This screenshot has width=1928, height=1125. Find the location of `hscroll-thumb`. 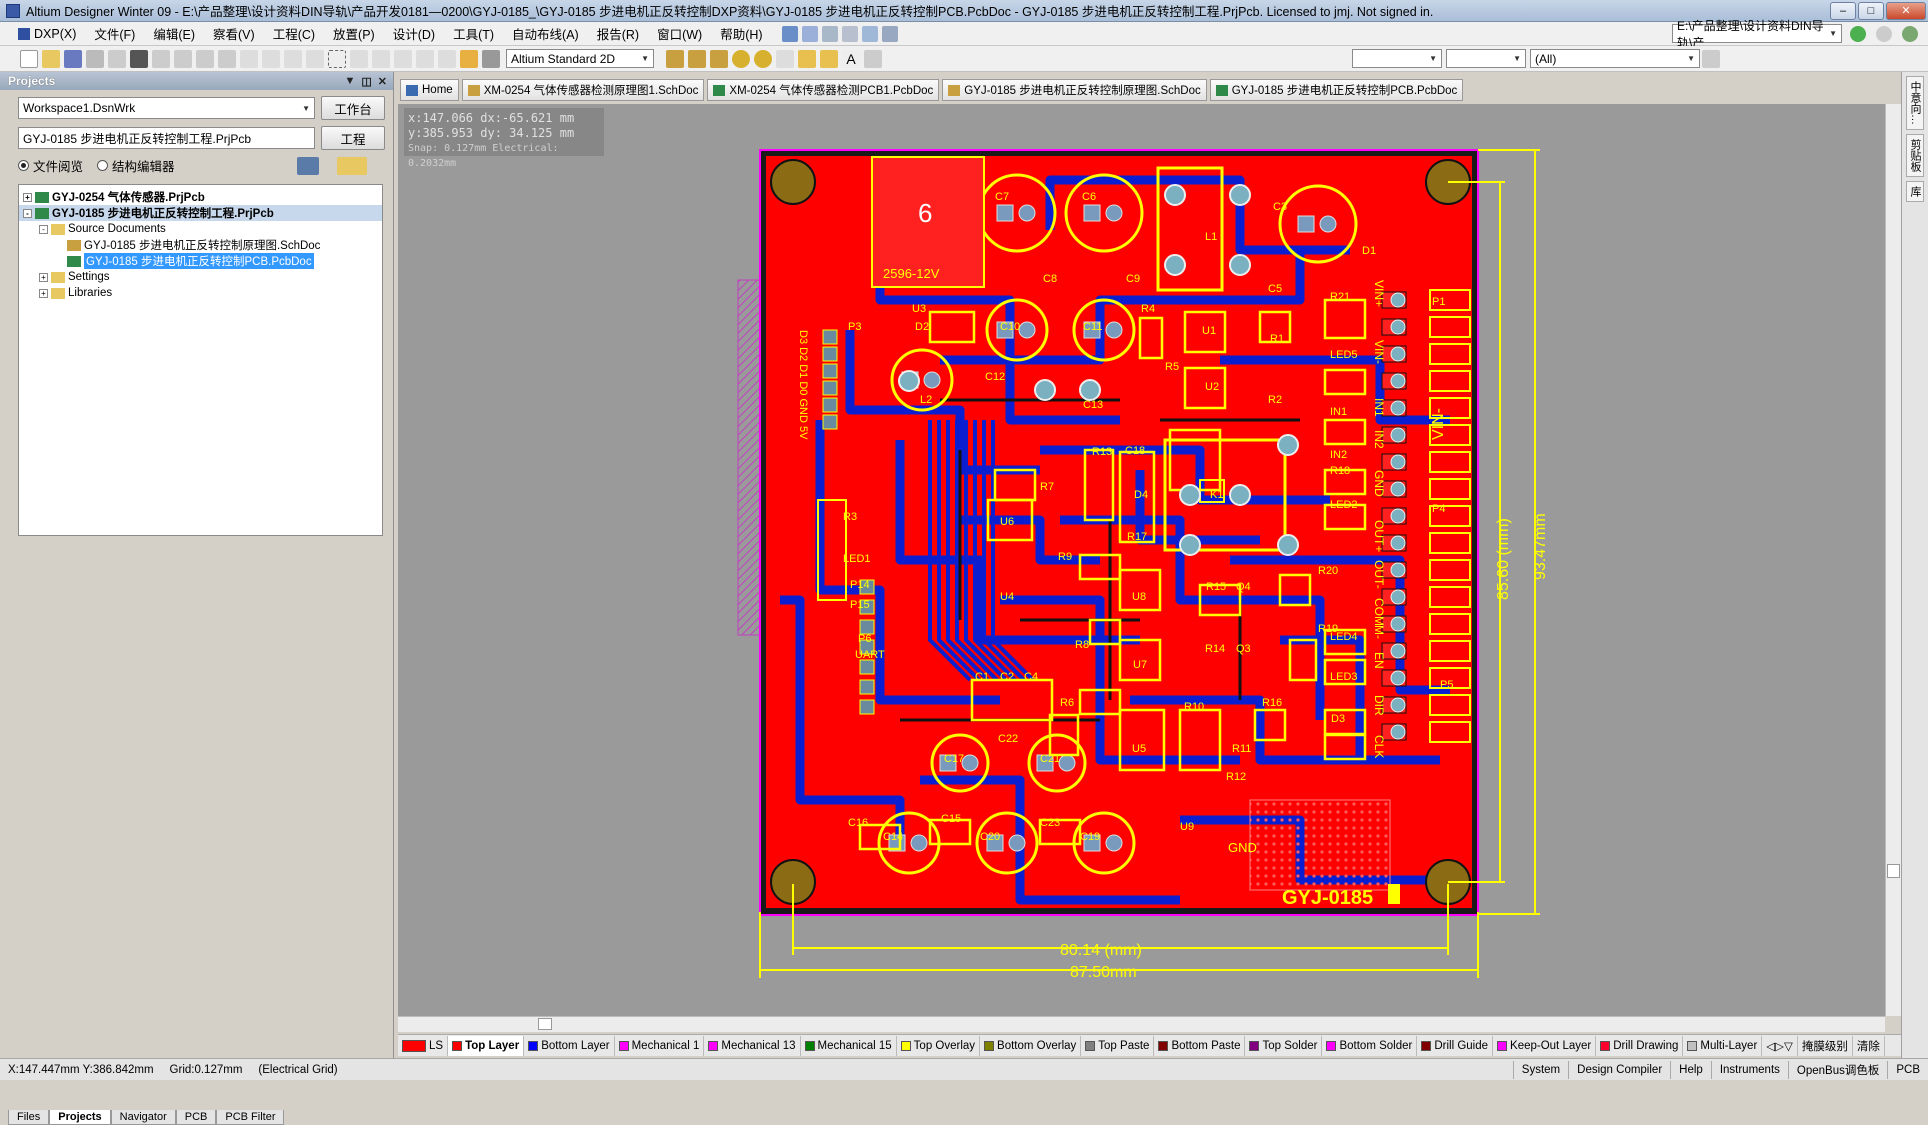

hscroll-thumb is located at coordinates (545, 1024).